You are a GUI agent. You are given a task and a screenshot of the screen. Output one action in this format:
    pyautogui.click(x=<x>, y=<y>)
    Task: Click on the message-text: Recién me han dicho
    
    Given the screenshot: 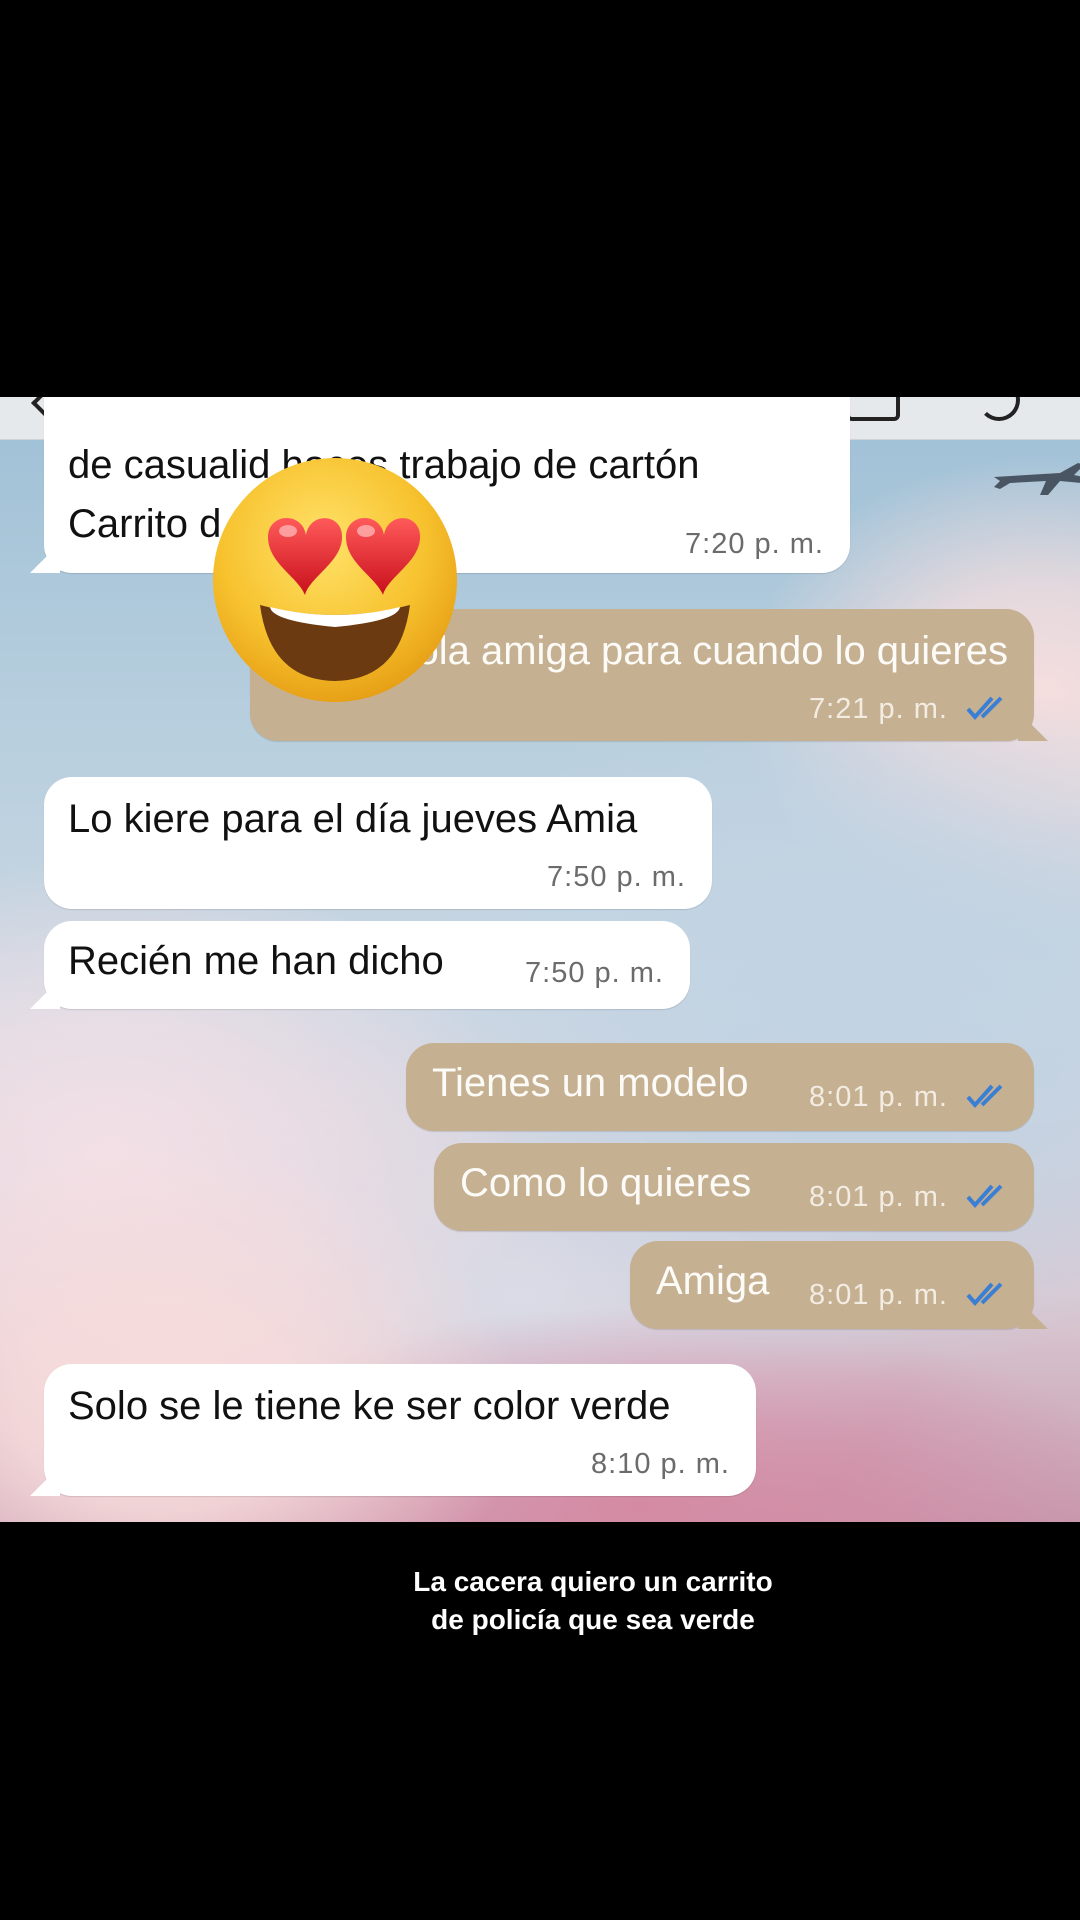 What is the action you would take?
    pyautogui.click(x=256, y=961)
    